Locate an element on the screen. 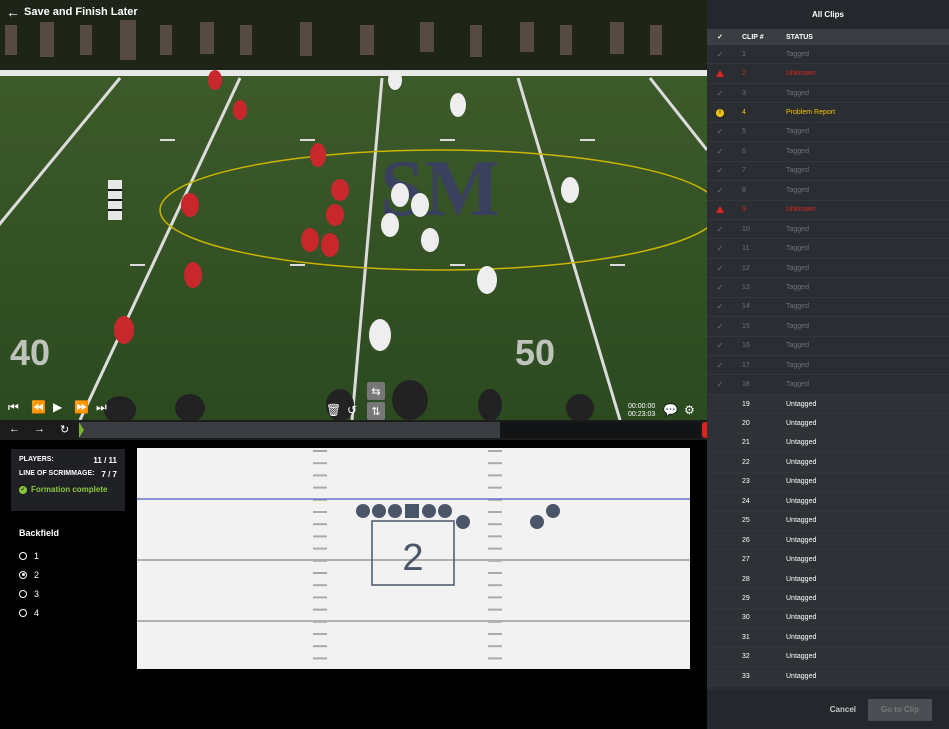  clip-number: 3 is located at coordinates (744, 93).